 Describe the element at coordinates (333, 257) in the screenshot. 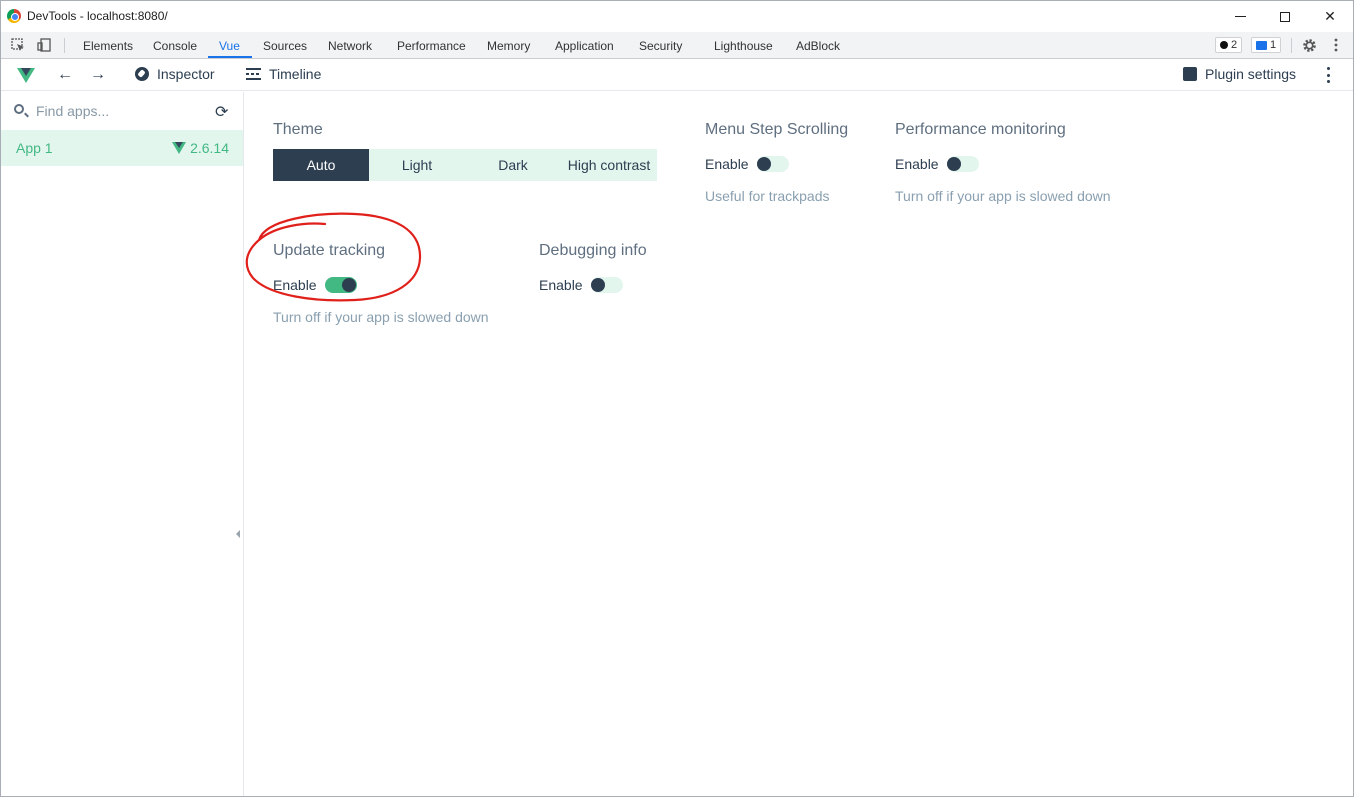

I see `red-annotation-circle` at that location.